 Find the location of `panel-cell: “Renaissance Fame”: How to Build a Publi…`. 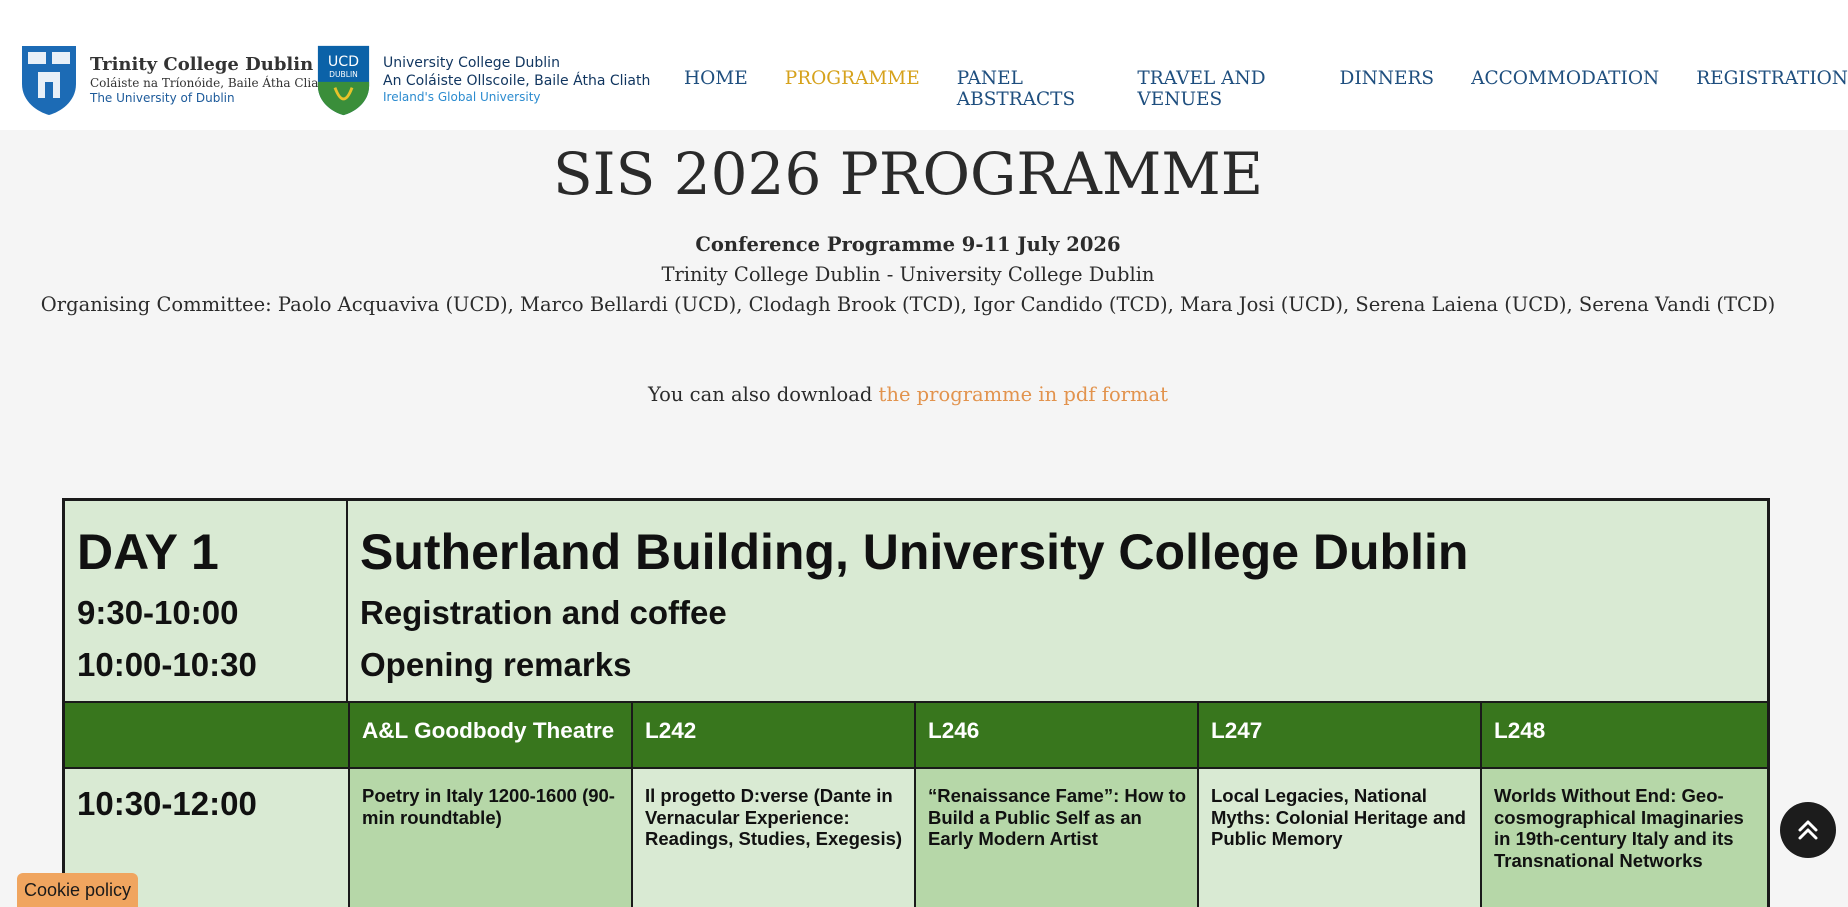

panel-cell: “Renaissance Fame”: How to Build a Publi… is located at coordinates (1055, 838).